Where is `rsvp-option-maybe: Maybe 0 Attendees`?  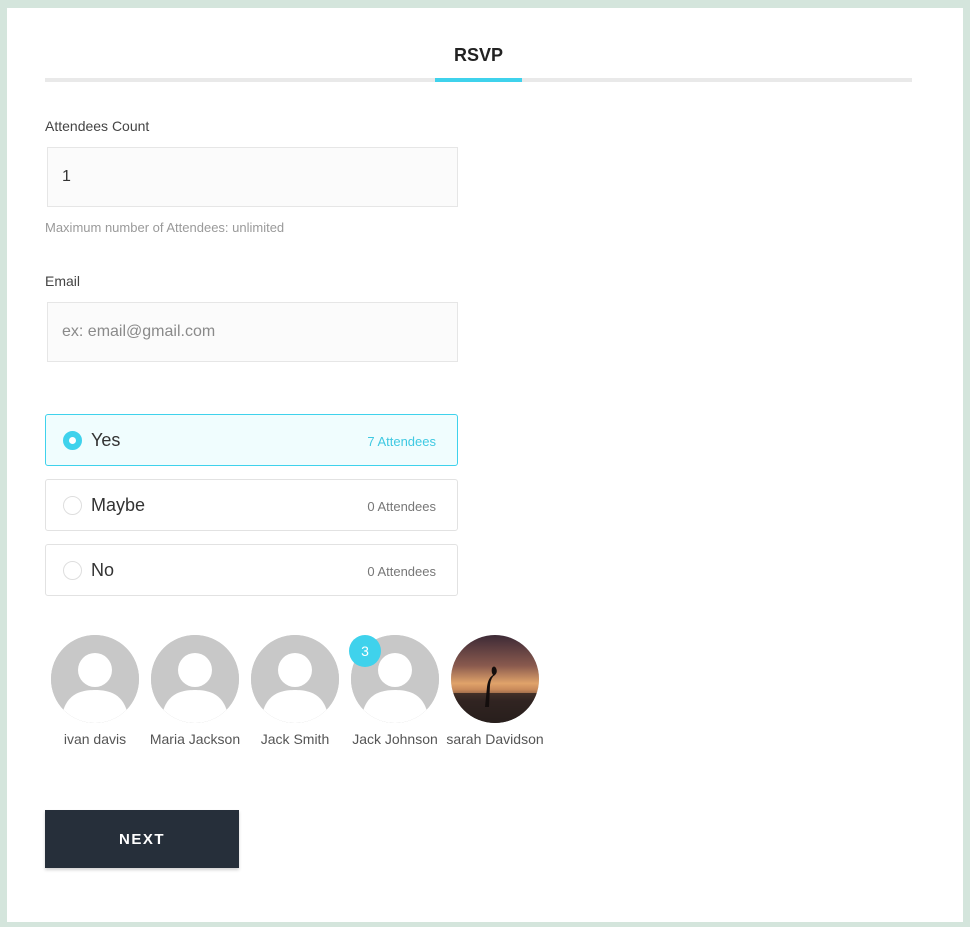
rsvp-option-maybe: Maybe 0 Attendees is located at coordinates (251, 505).